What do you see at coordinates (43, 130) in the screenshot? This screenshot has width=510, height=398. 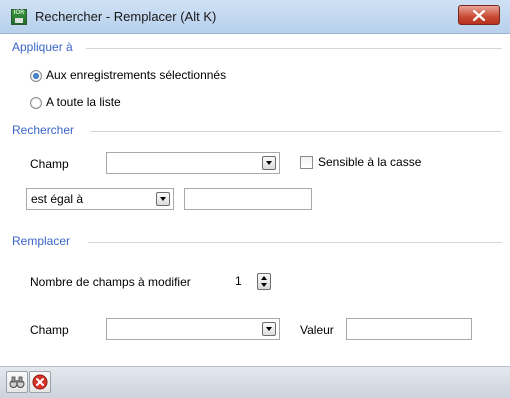 I see `search-section-legend: Rechercher` at bounding box center [43, 130].